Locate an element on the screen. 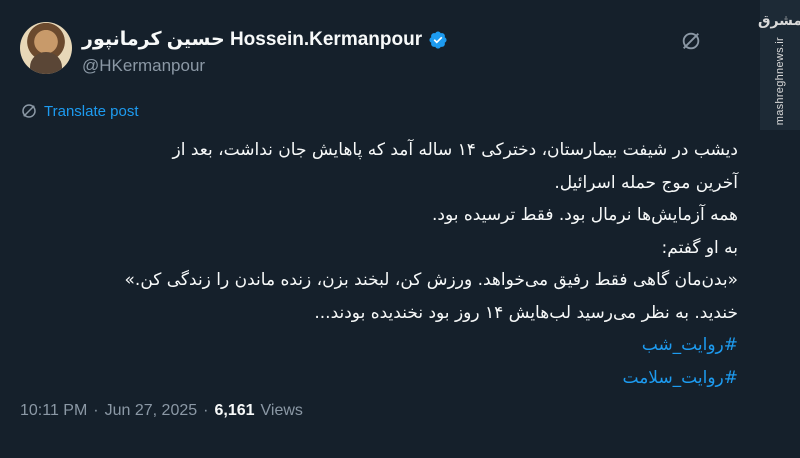  tweet-line: همه آزمایش‌ها نرمال بود. فقط ترسیده بود. is located at coordinates (585, 215).